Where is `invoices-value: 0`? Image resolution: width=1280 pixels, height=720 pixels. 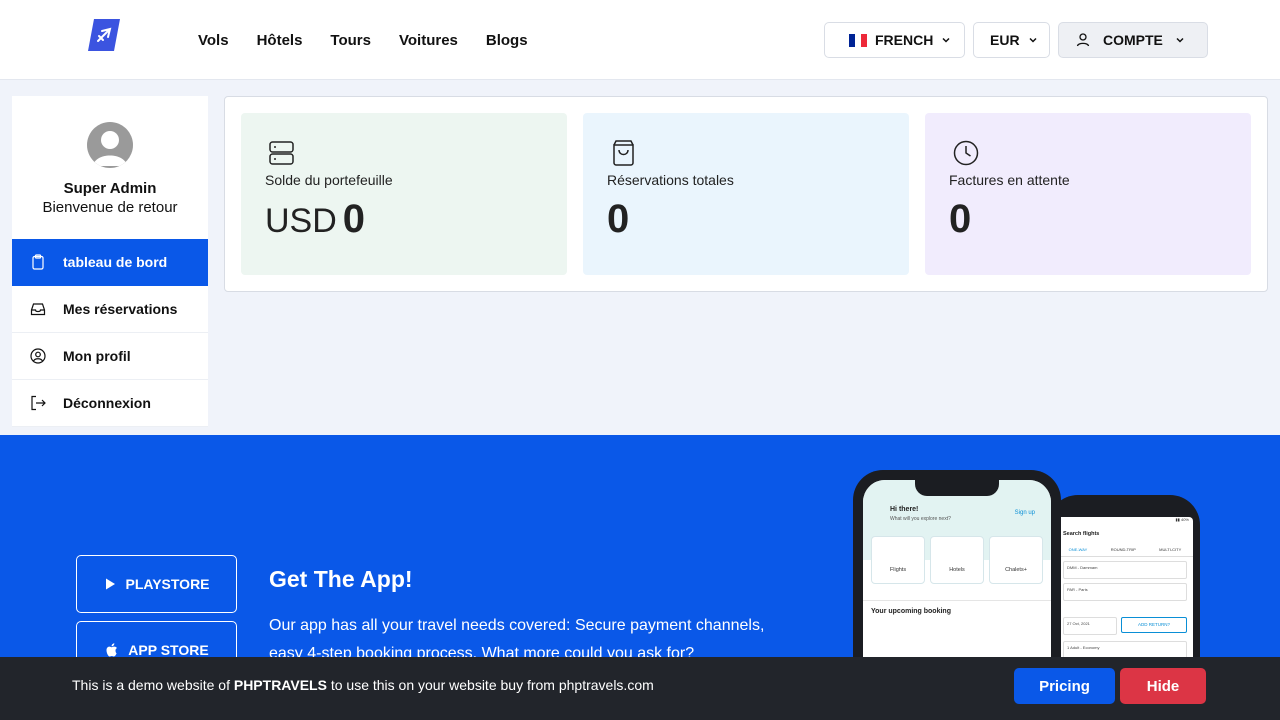 invoices-value: 0 is located at coordinates (960, 219).